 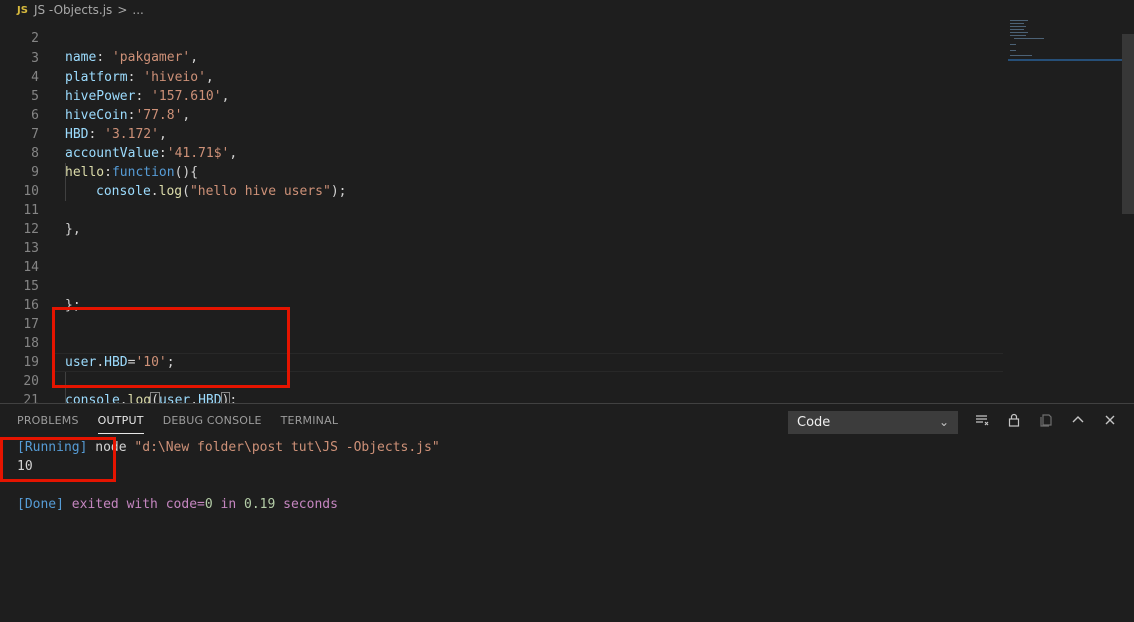 What do you see at coordinates (502, 42) in the screenshot?
I see `code-line: 2 name: 'pakgamer',` at bounding box center [502, 42].